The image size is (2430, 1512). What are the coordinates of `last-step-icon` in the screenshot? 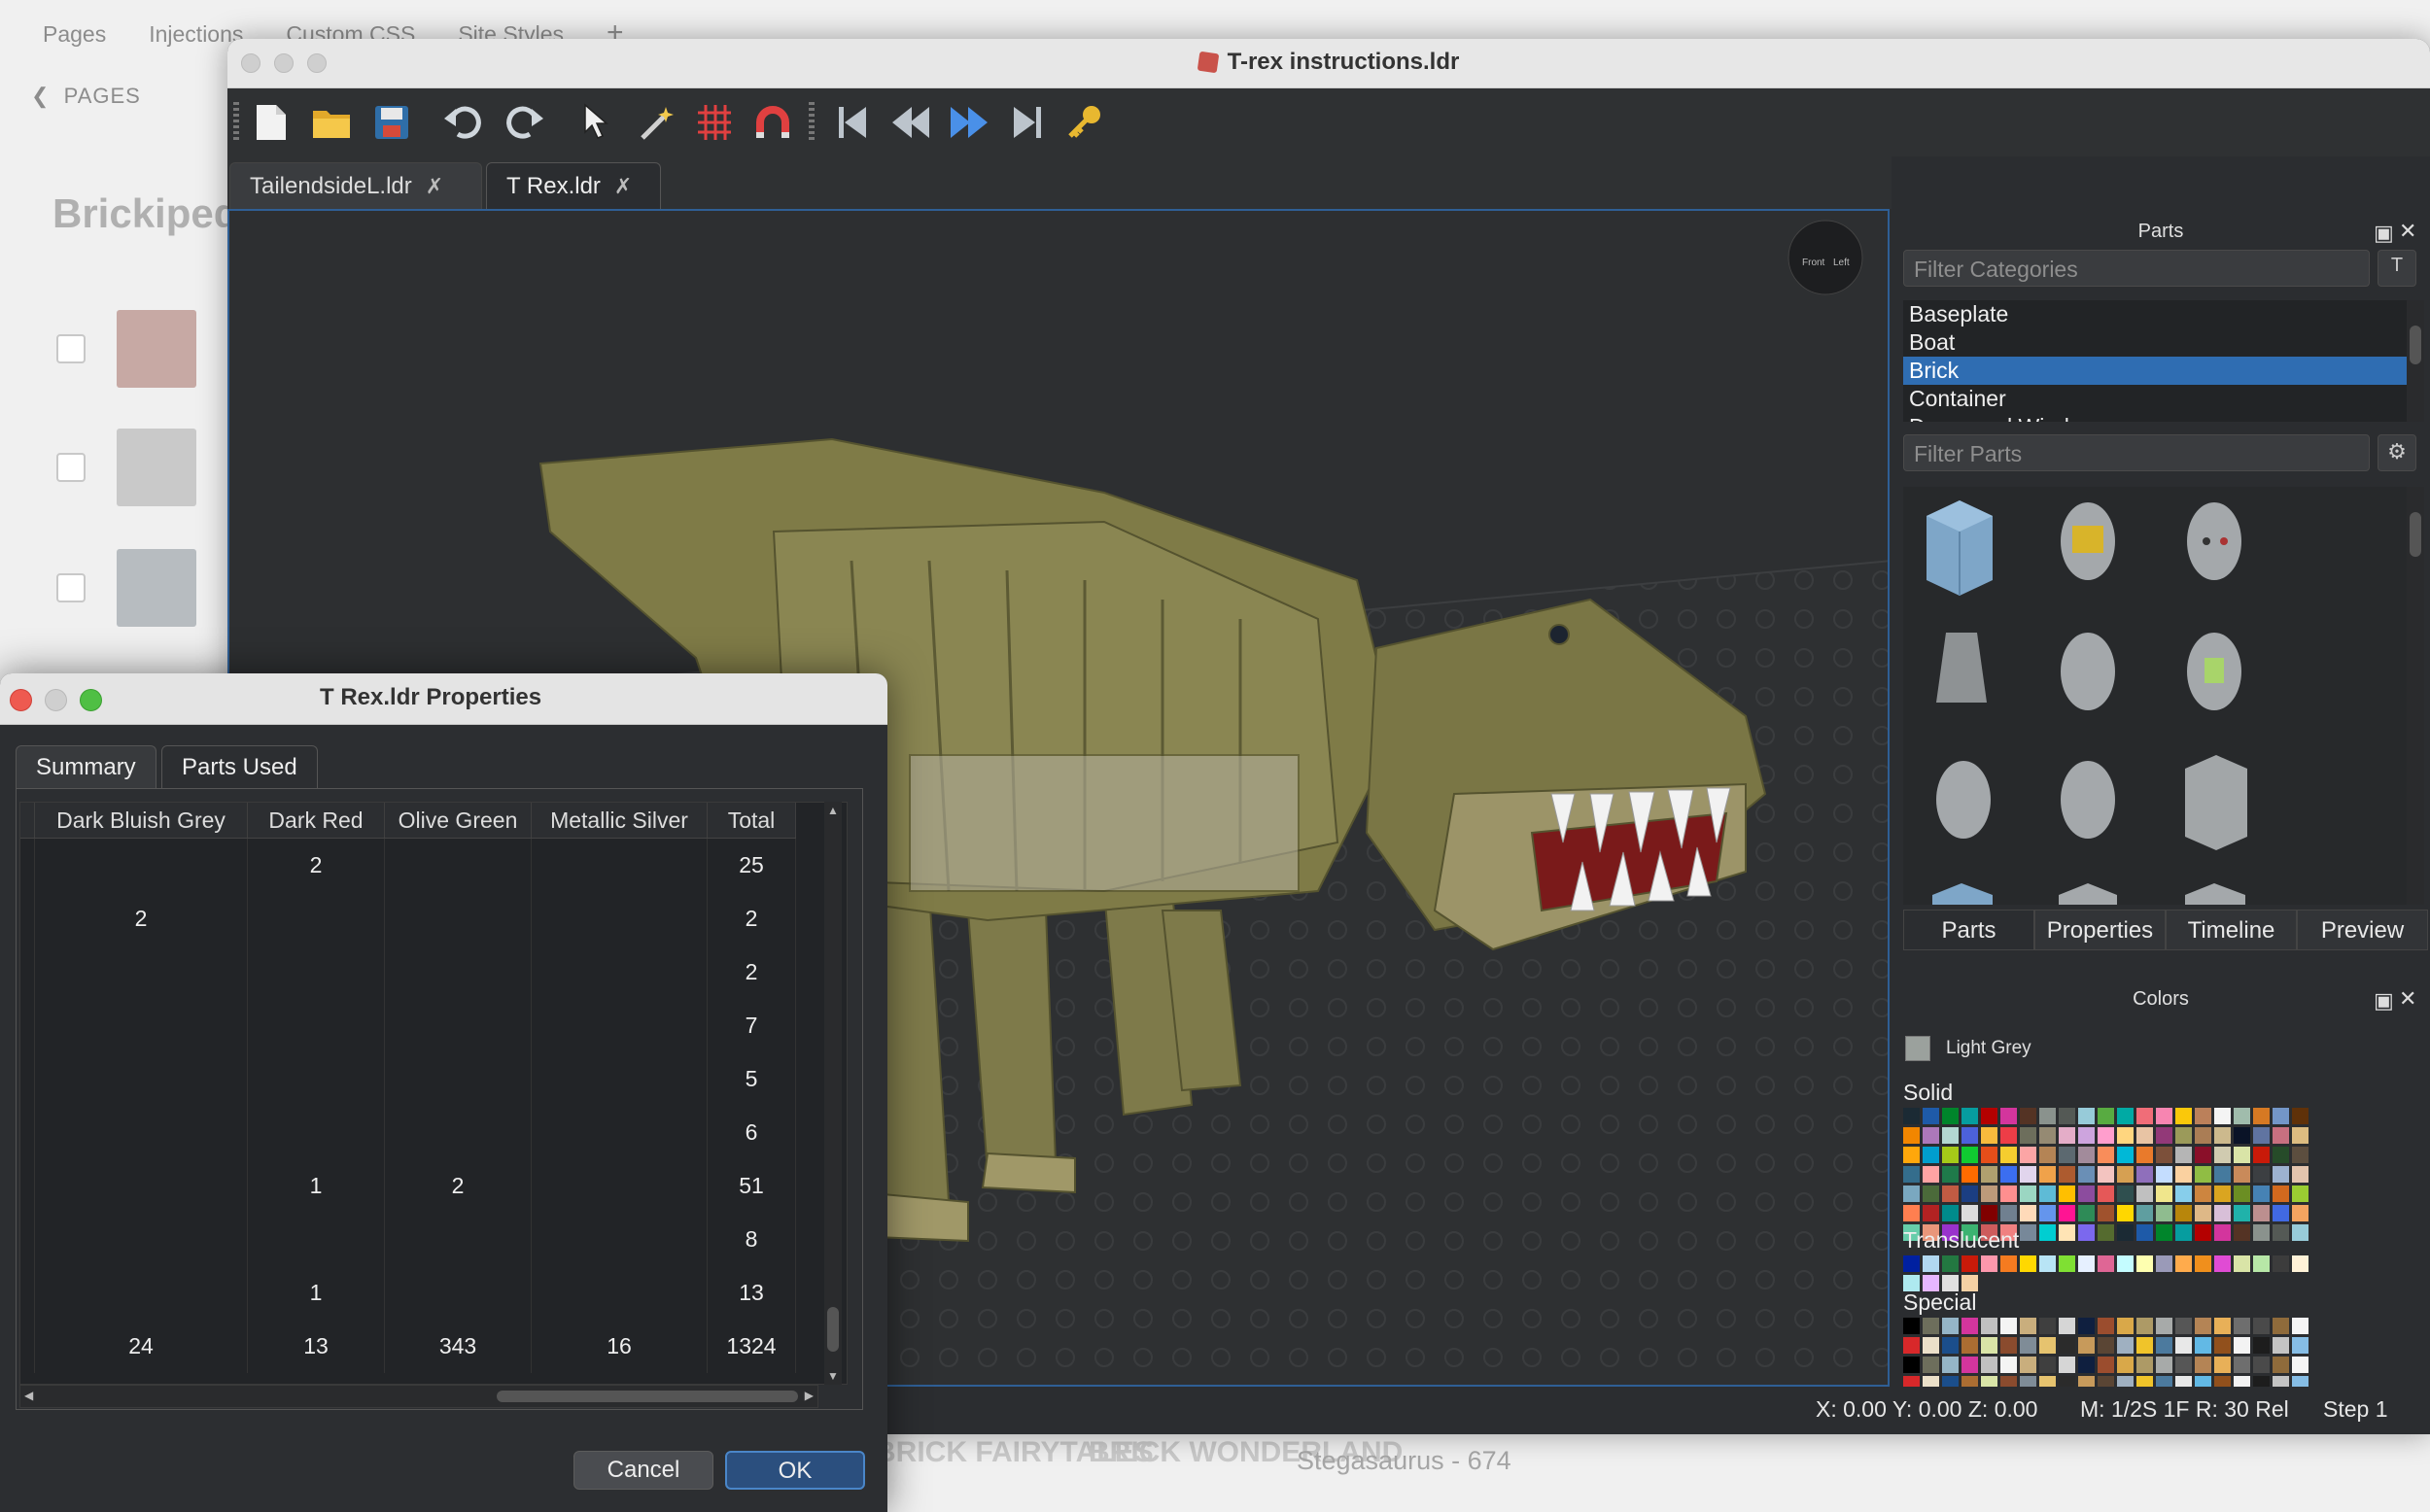 It's located at (1027, 122).